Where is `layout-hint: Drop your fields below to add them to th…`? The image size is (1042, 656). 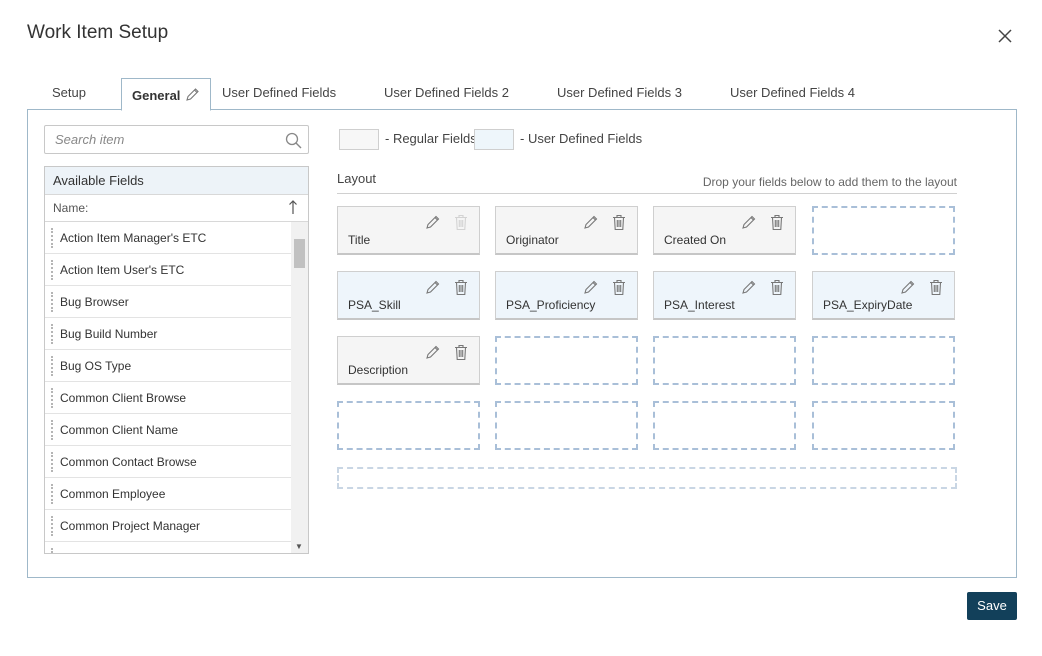 layout-hint: Drop your fields below to add them to th… is located at coordinates (829, 182).